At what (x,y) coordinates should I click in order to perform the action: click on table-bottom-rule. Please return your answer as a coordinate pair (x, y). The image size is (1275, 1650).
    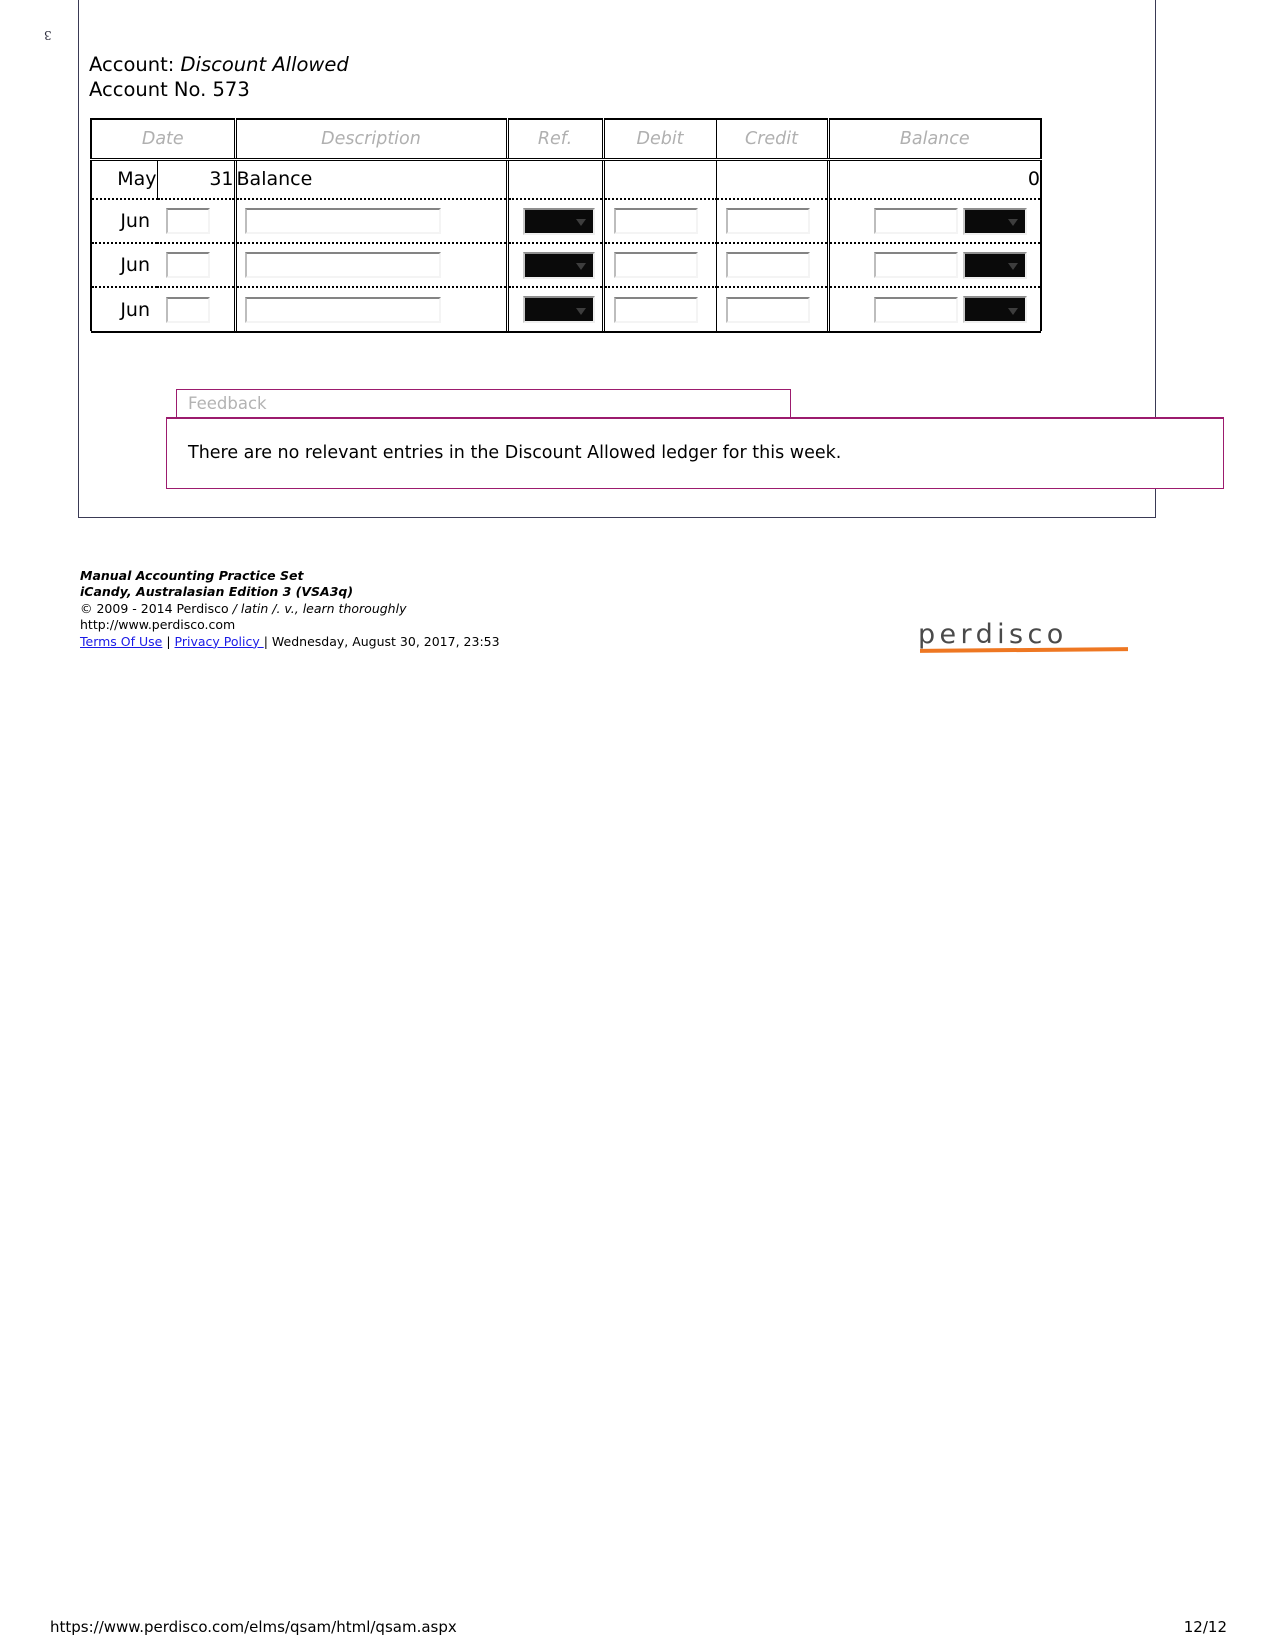
    Looking at the image, I should click on (566, 331).